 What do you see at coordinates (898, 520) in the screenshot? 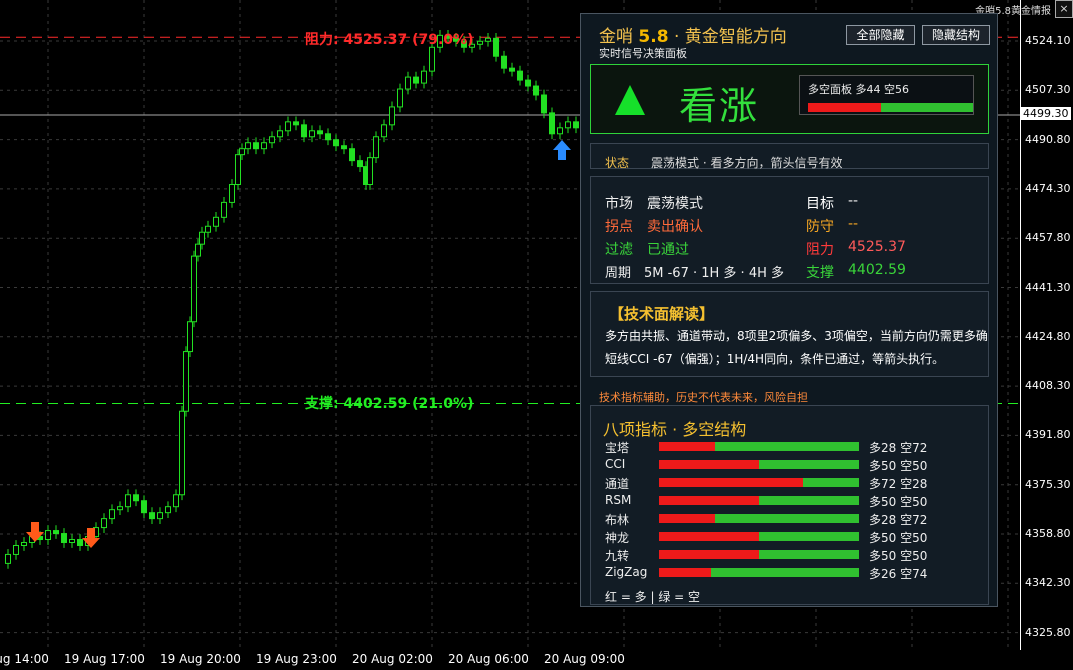
I see `indicator-value: 多28 空72` at bounding box center [898, 520].